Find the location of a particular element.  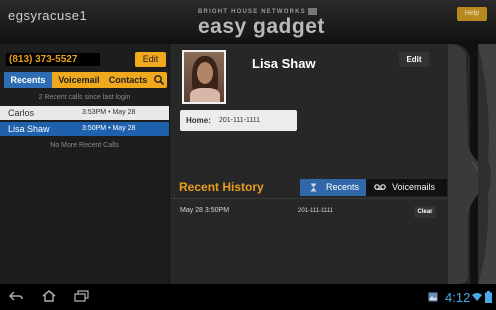

call-row: Carlos 3:53PM • May 28 is located at coordinates (84, 113).